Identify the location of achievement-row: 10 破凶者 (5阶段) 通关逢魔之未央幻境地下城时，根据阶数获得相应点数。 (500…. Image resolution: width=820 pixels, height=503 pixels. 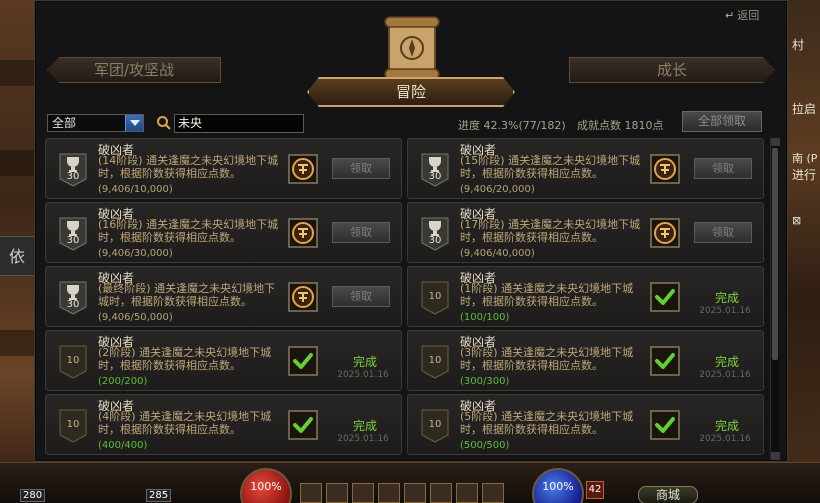
(585, 424).